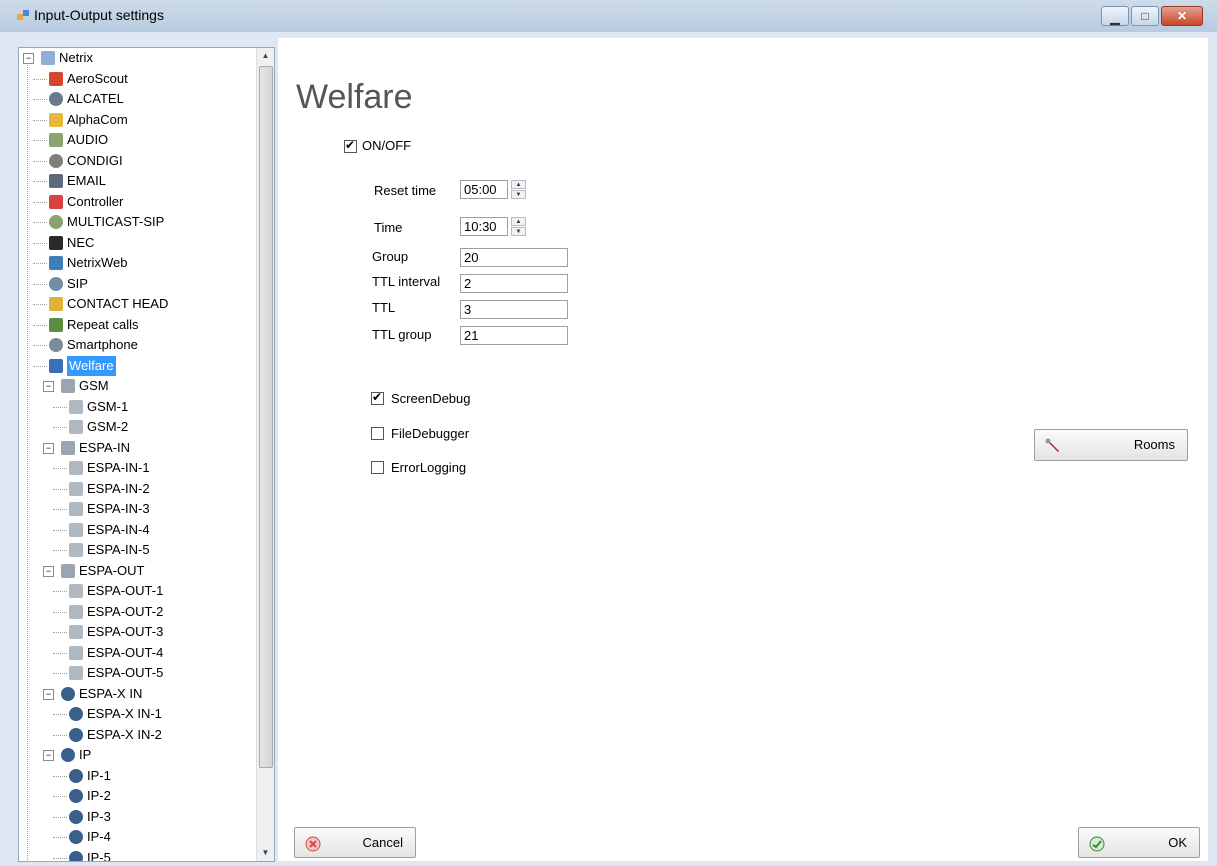 This screenshot has width=1217, height=866. What do you see at coordinates (137, 653) in the screenshot?
I see `tree-item-espa-out-4: ESPA-OUT-4` at bounding box center [137, 653].